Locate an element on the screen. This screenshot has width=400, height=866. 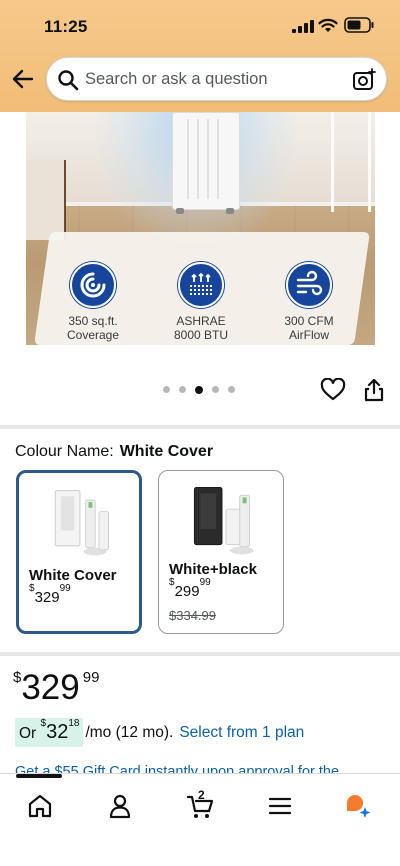
carousel-dots is located at coordinates (199, 389).